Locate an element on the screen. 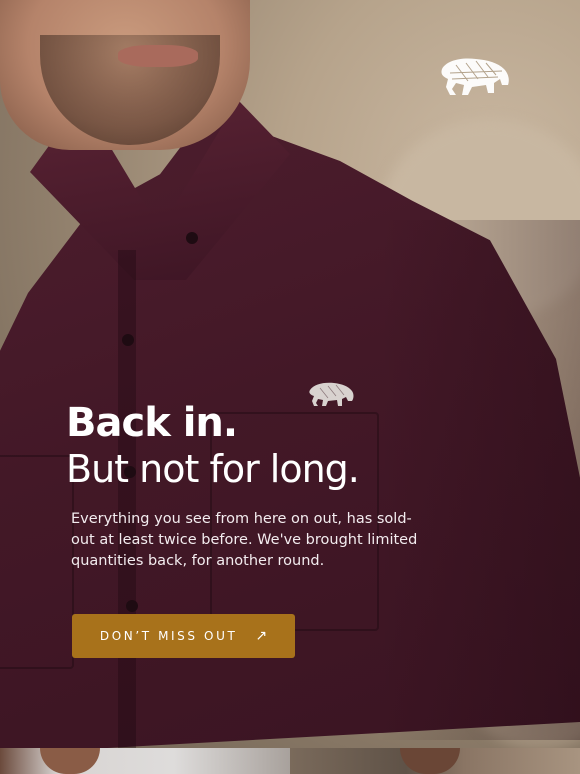  headline-line-2: But not for long. is located at coordinates (213, 469).